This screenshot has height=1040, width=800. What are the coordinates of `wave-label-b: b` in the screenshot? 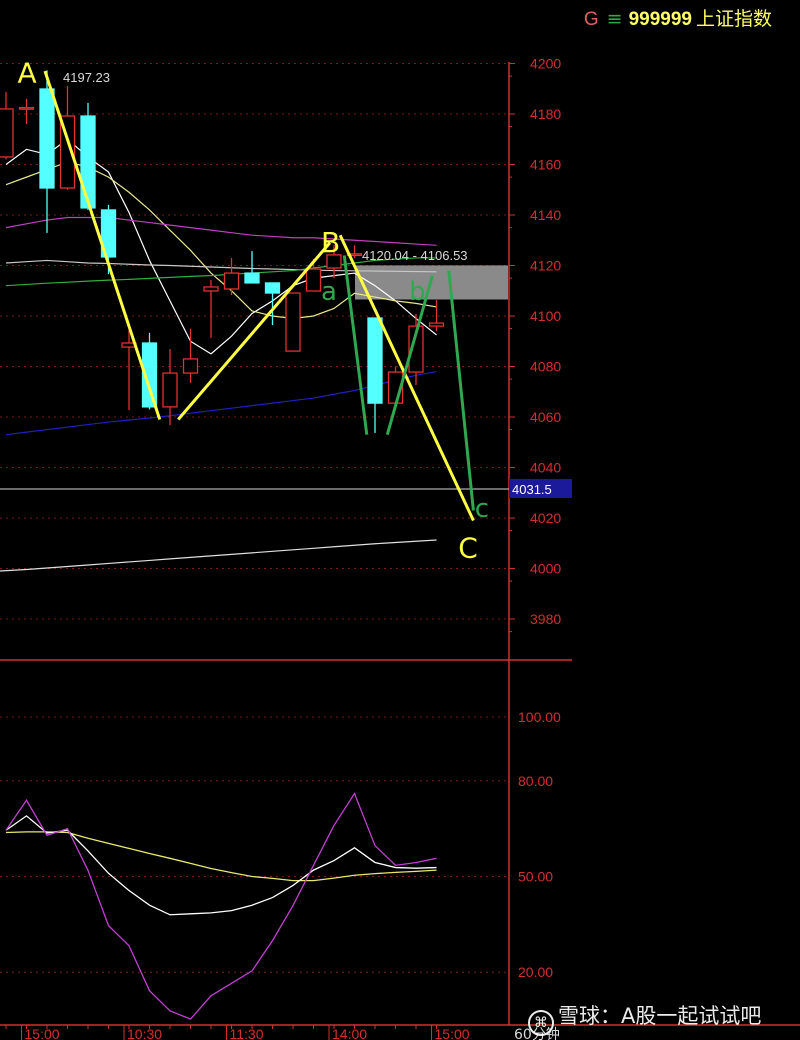 It's located at (417, 292).